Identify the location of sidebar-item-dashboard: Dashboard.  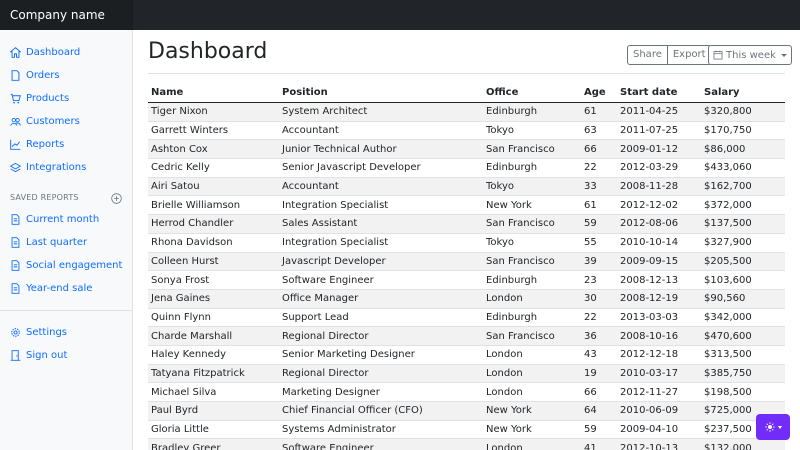
(66, 52).